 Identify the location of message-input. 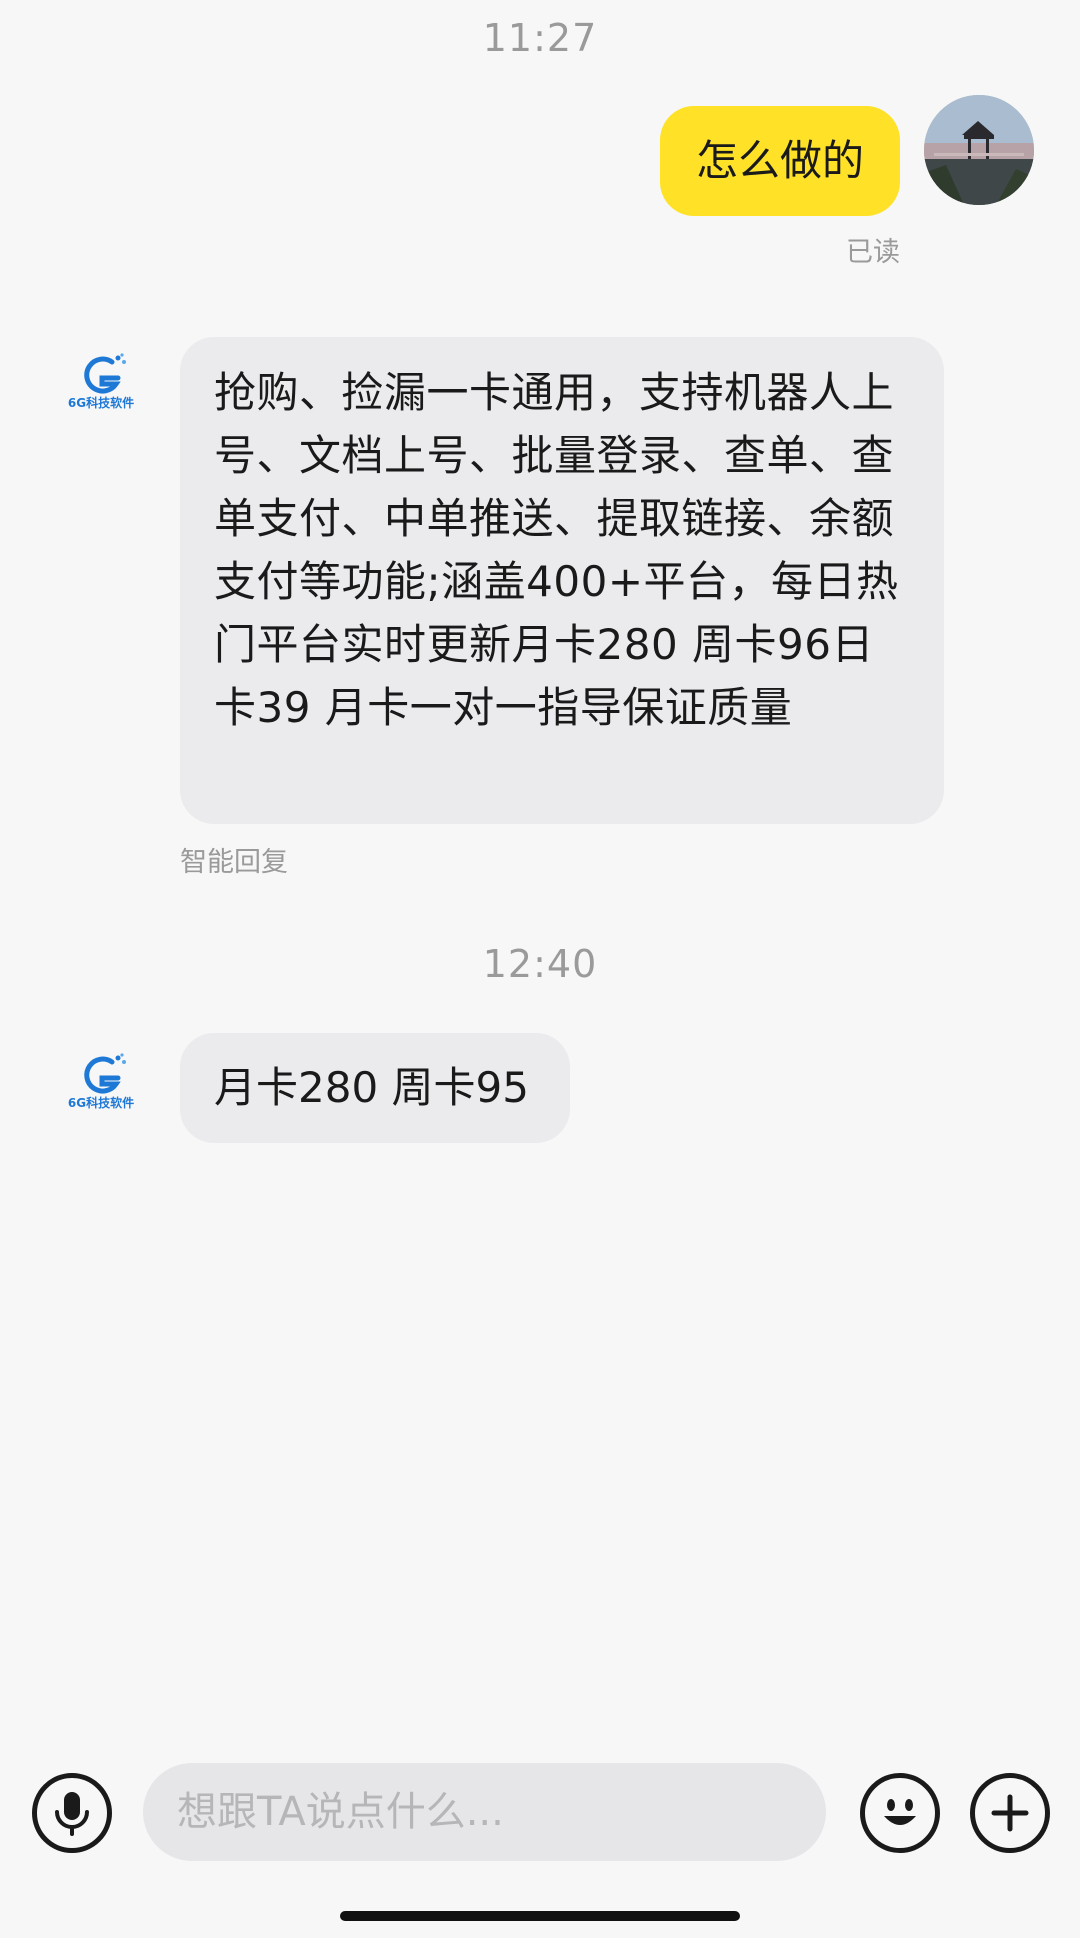
(484, 1812).